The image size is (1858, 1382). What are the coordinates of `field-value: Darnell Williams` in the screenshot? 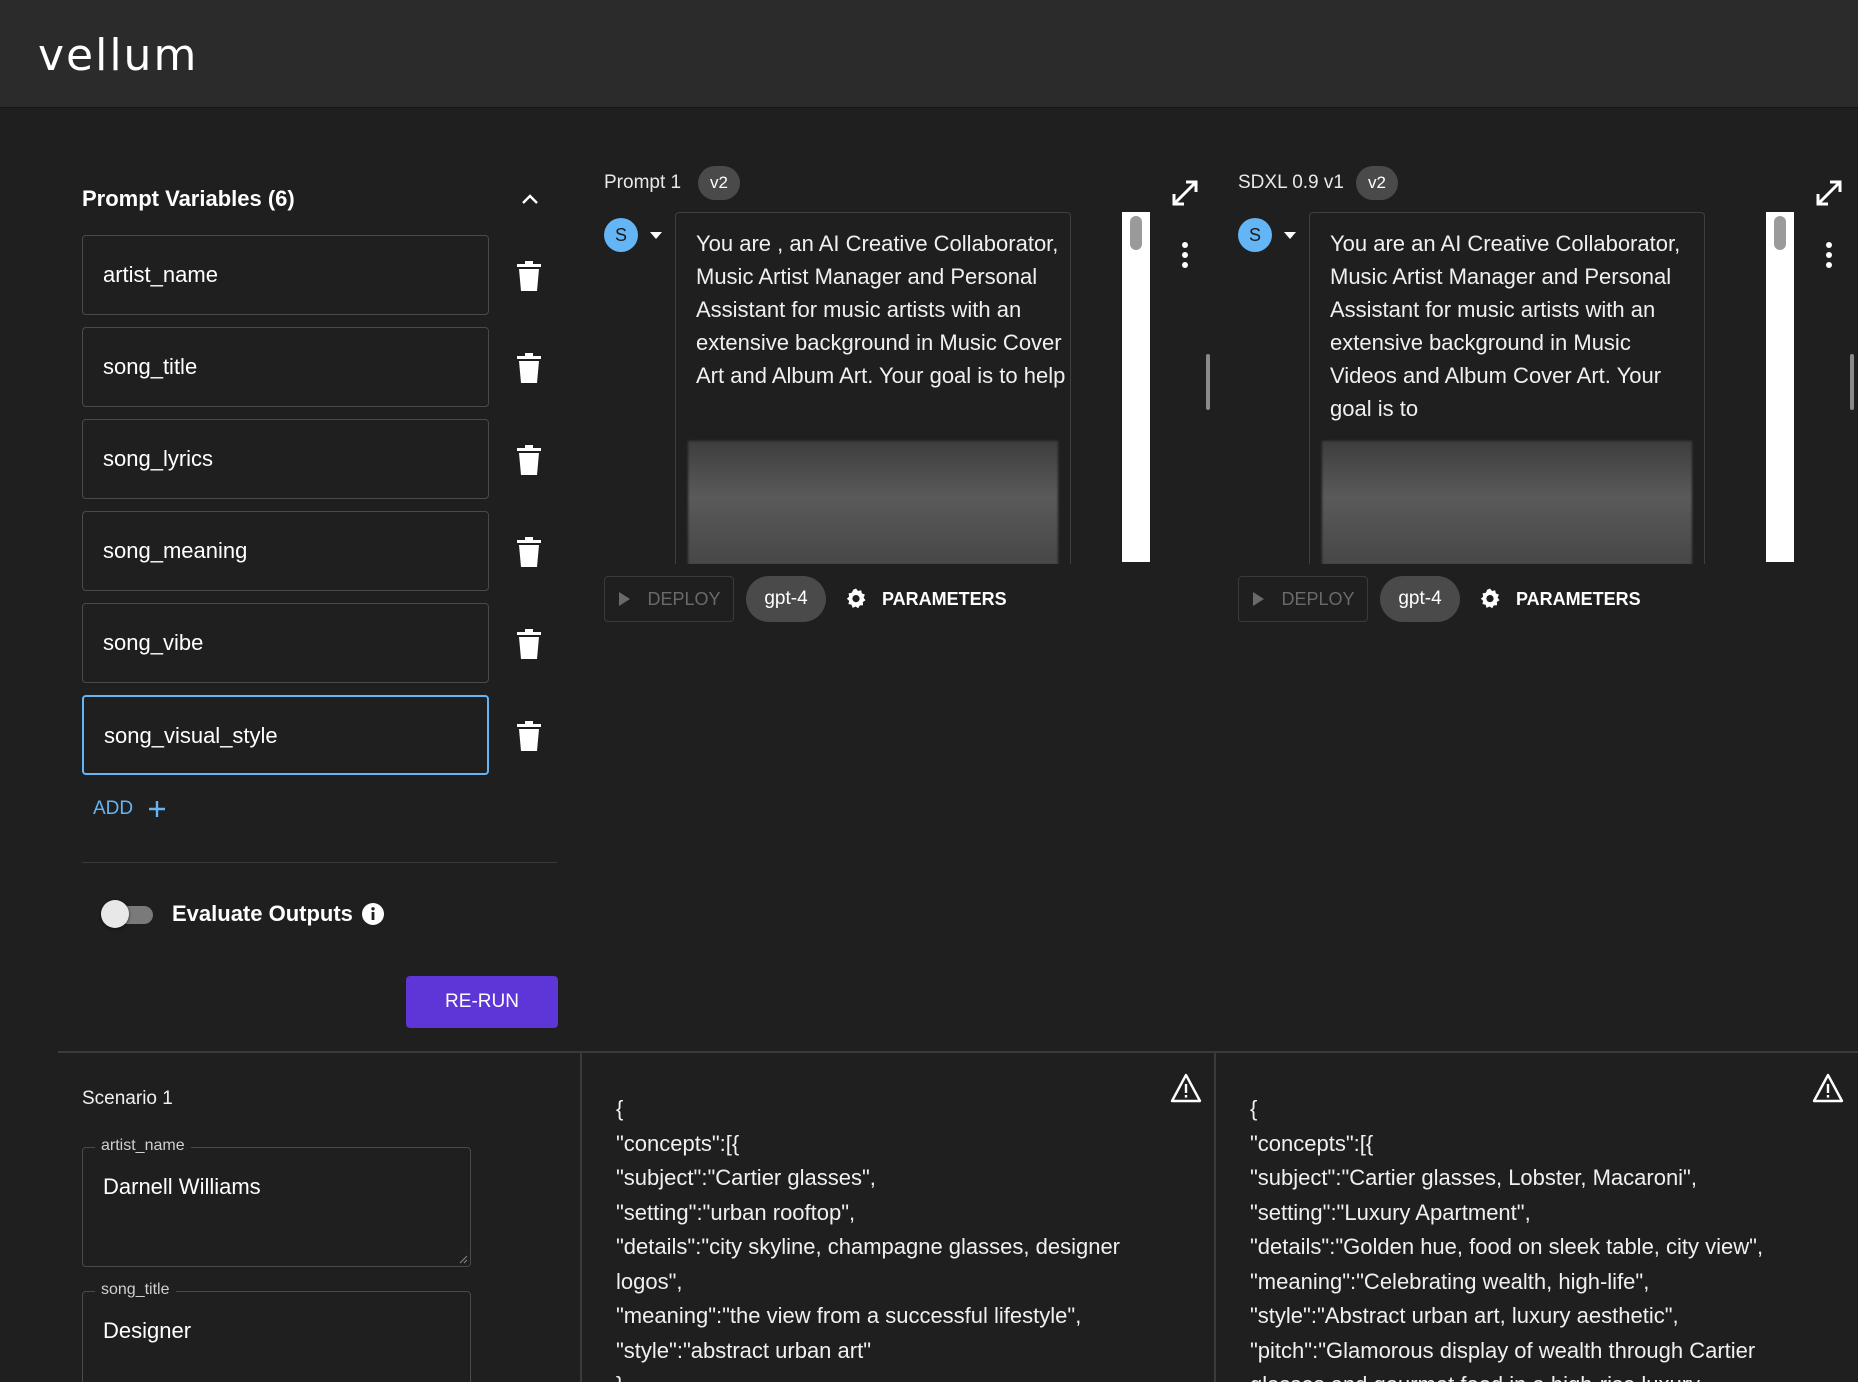 It's located at (182, 1187).